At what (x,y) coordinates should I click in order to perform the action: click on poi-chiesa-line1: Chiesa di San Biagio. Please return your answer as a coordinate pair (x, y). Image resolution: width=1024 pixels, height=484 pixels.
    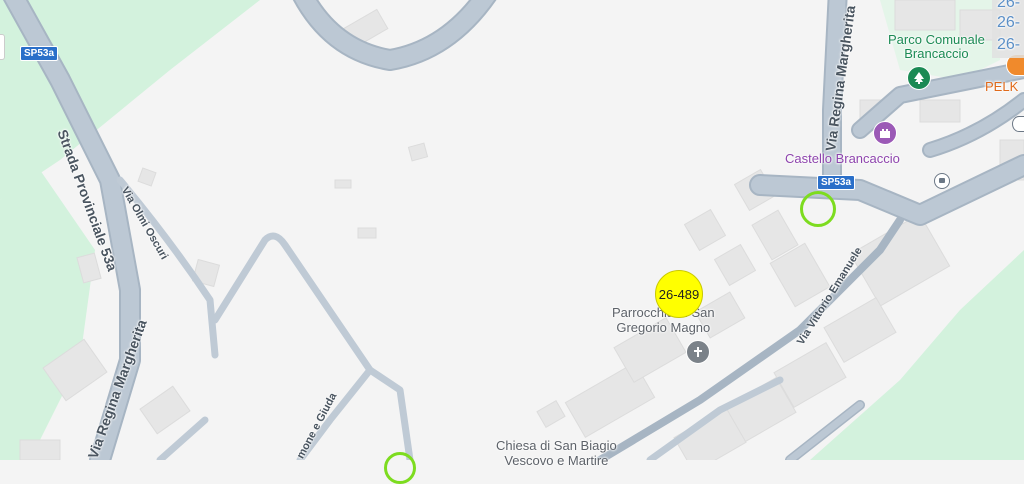
    Looking at the image, I should click on (556, 445).